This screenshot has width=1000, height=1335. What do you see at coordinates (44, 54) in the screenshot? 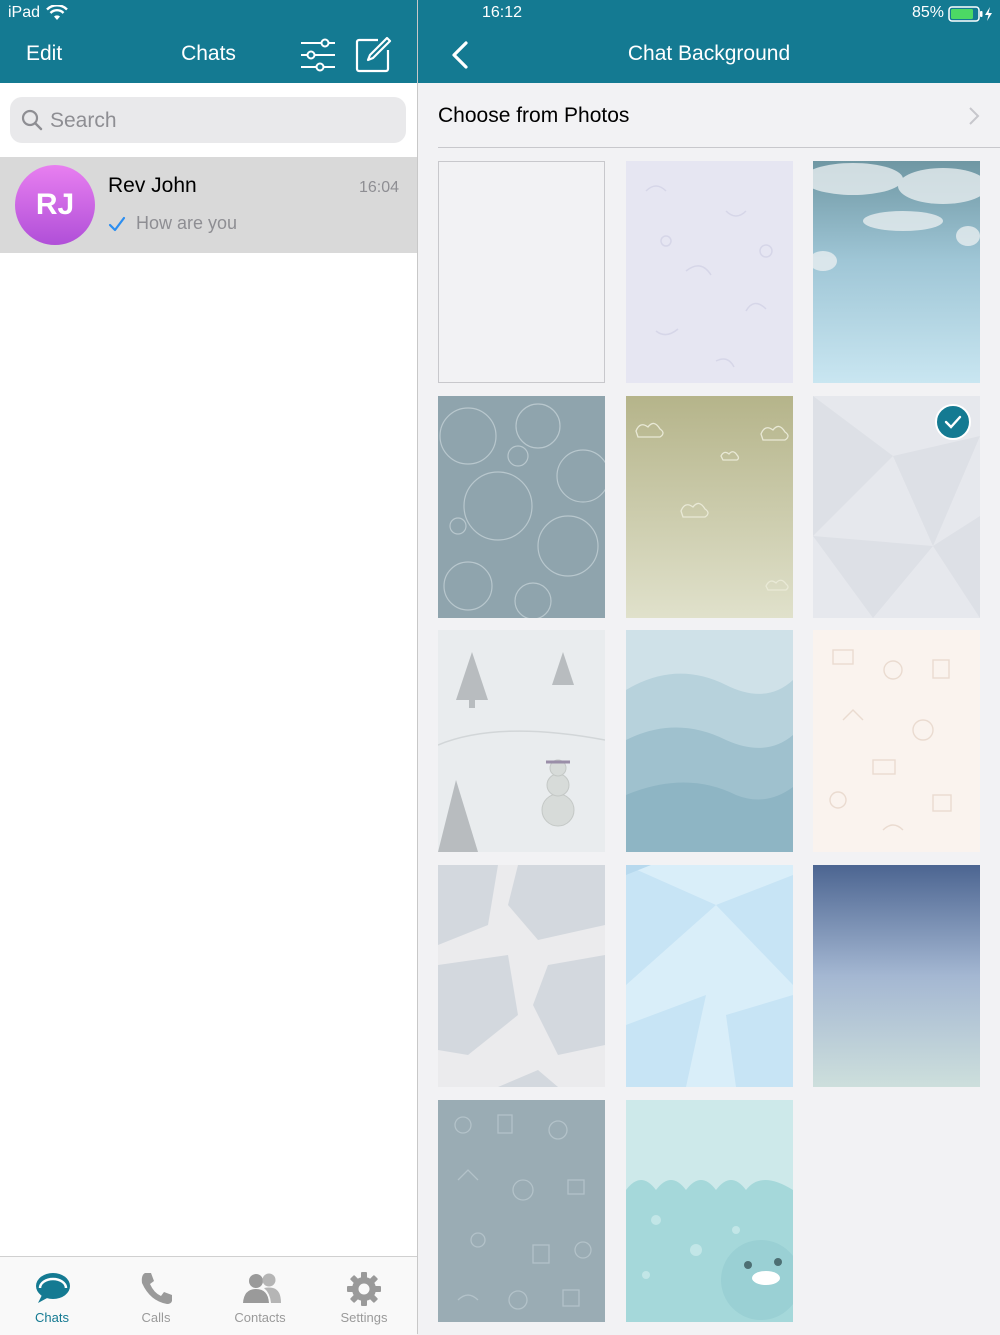
I see `edit-button: Edit` at bounding box center [44, 54].